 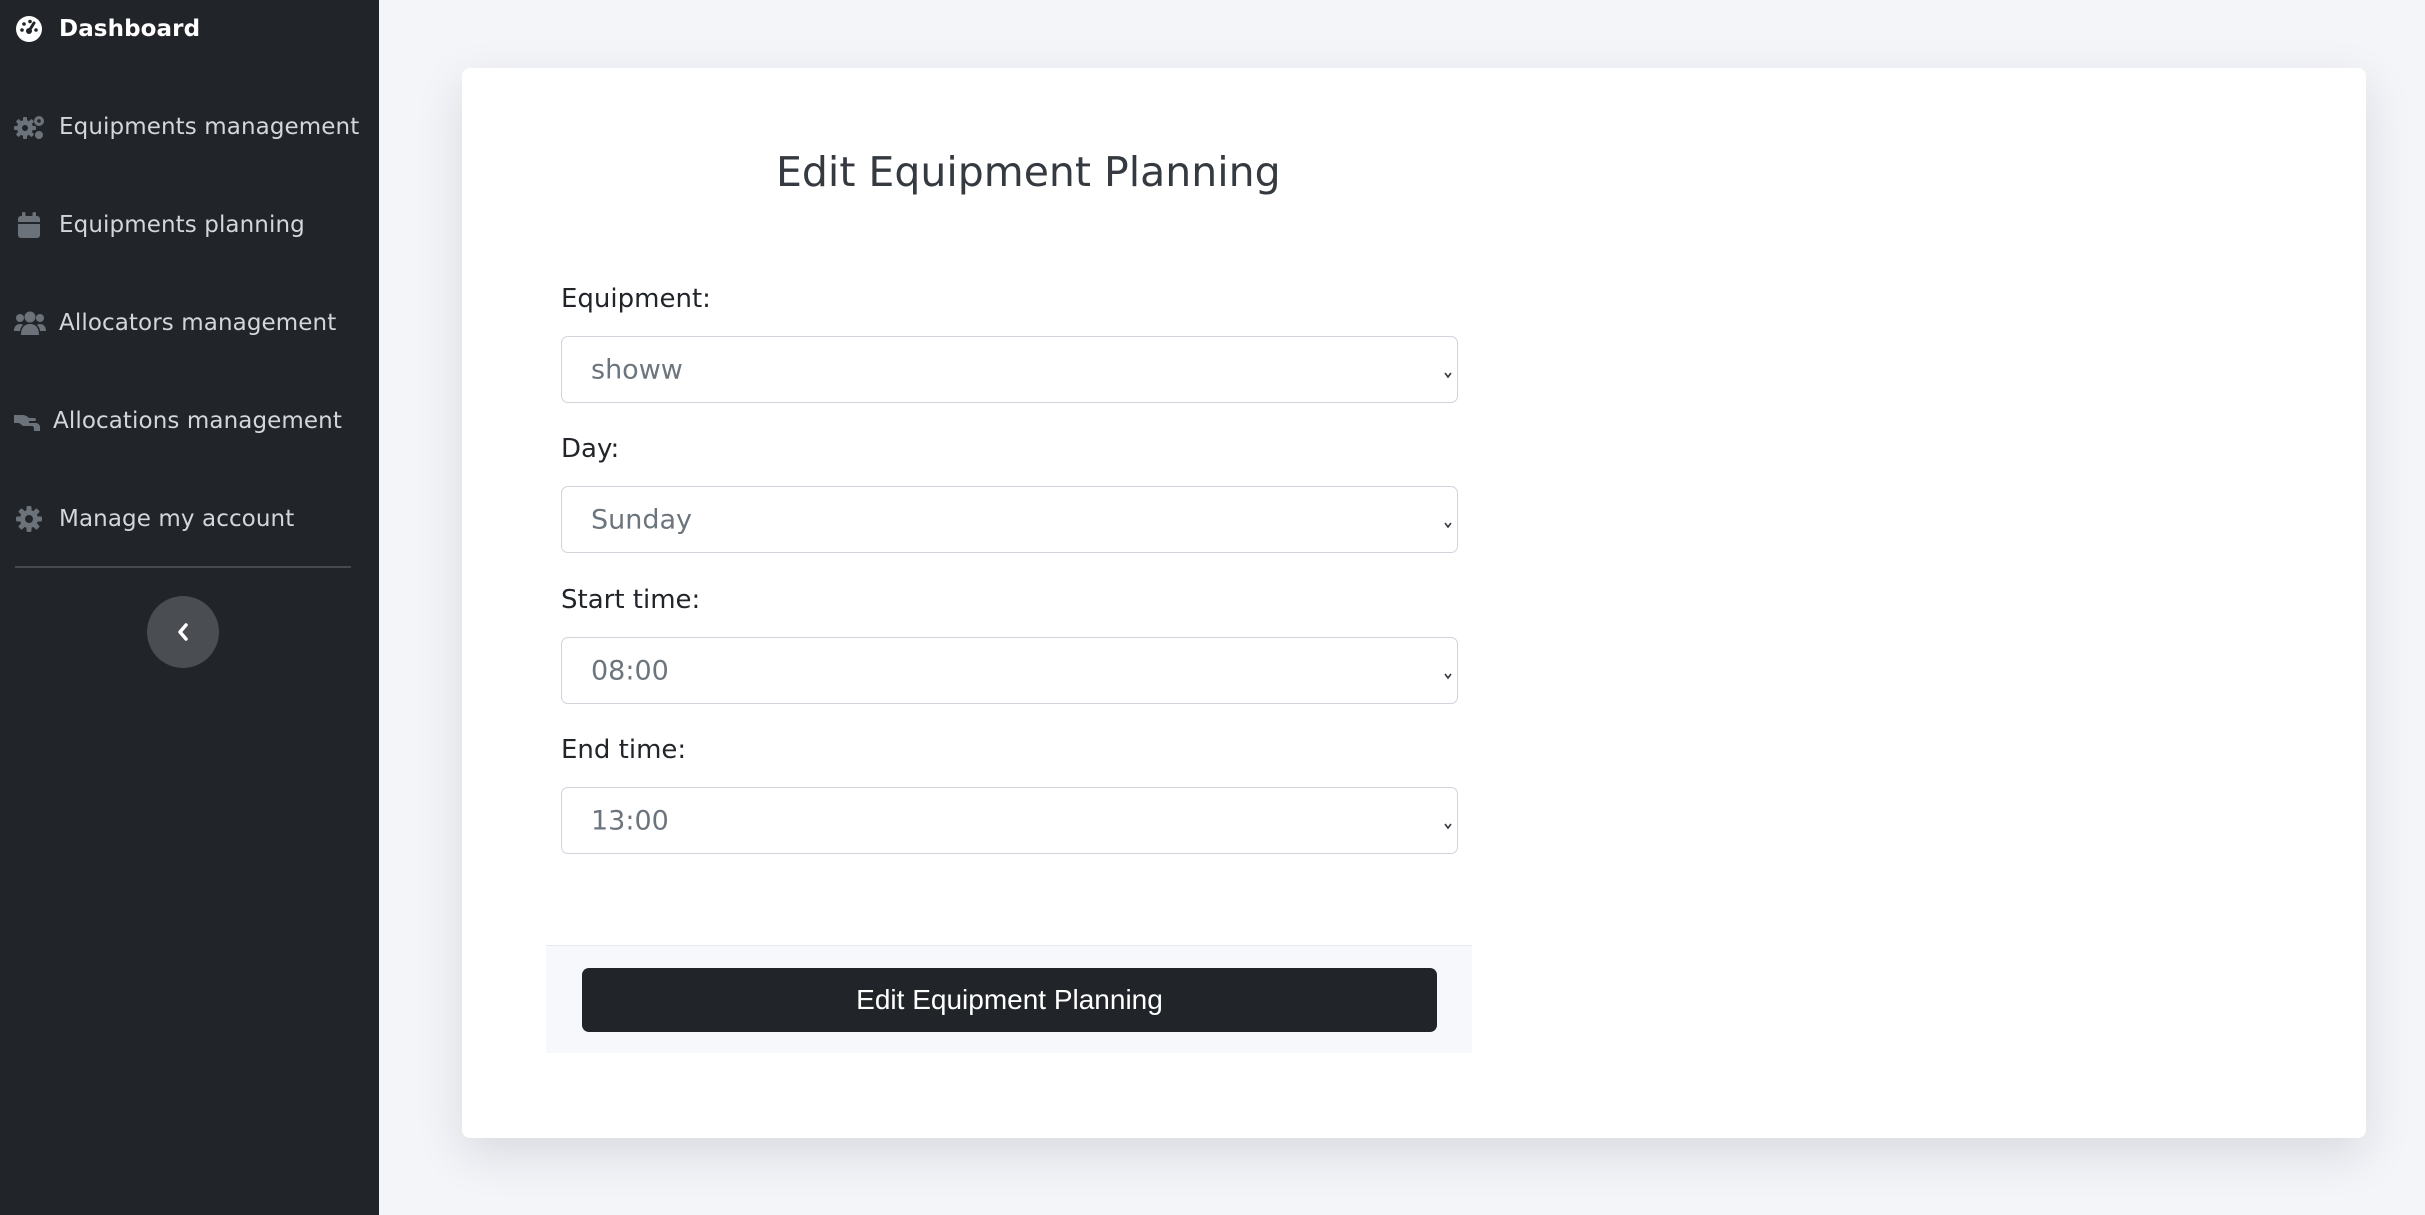 What do you see at coordinates (1009, 820) in the screenshot?
I see `end-time-select: 13:00` at bounding box center [1009, 820].